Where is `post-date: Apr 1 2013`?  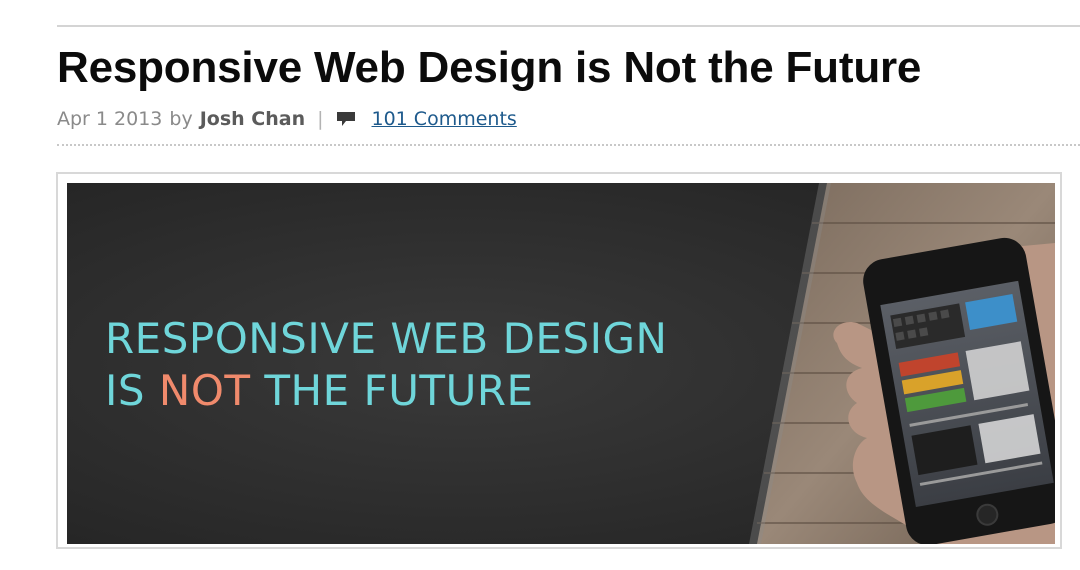 post-date: Apr 1 2013 is located at coordinates (110, 119).